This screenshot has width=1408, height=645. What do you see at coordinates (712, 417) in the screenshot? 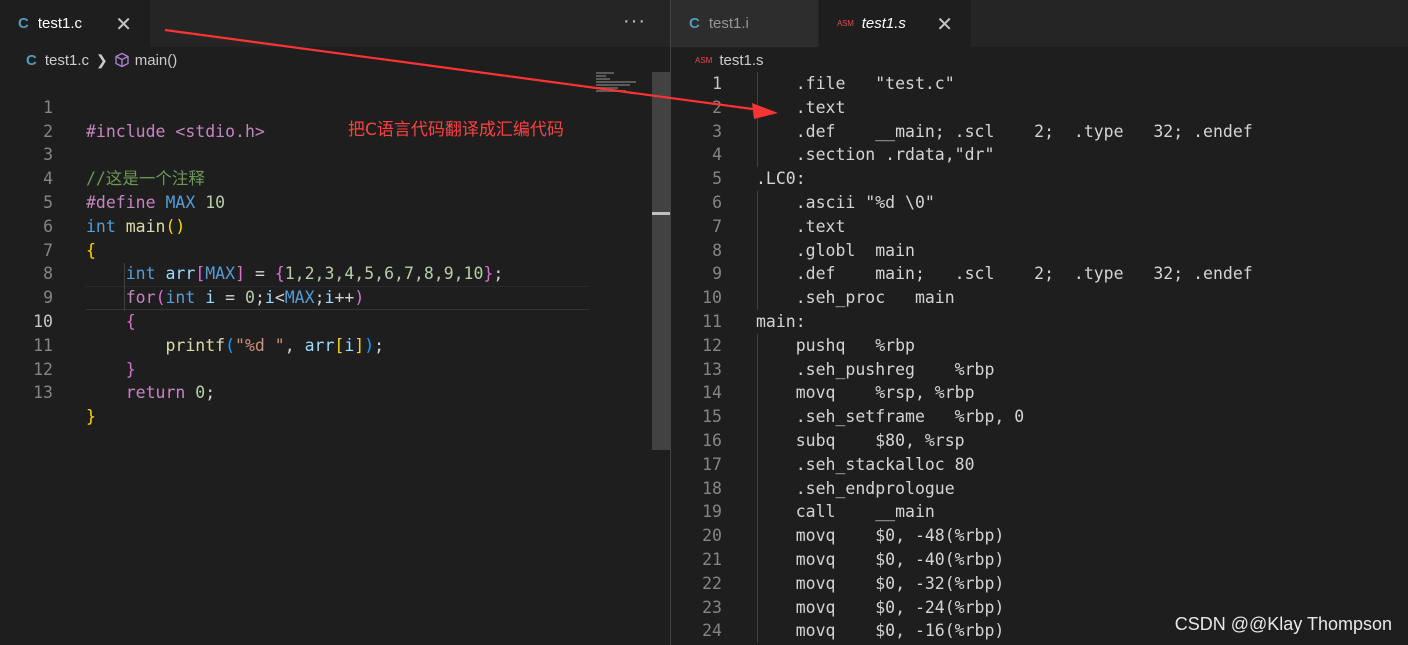
I see `line-number: 15` at bounding box center [712, 417].